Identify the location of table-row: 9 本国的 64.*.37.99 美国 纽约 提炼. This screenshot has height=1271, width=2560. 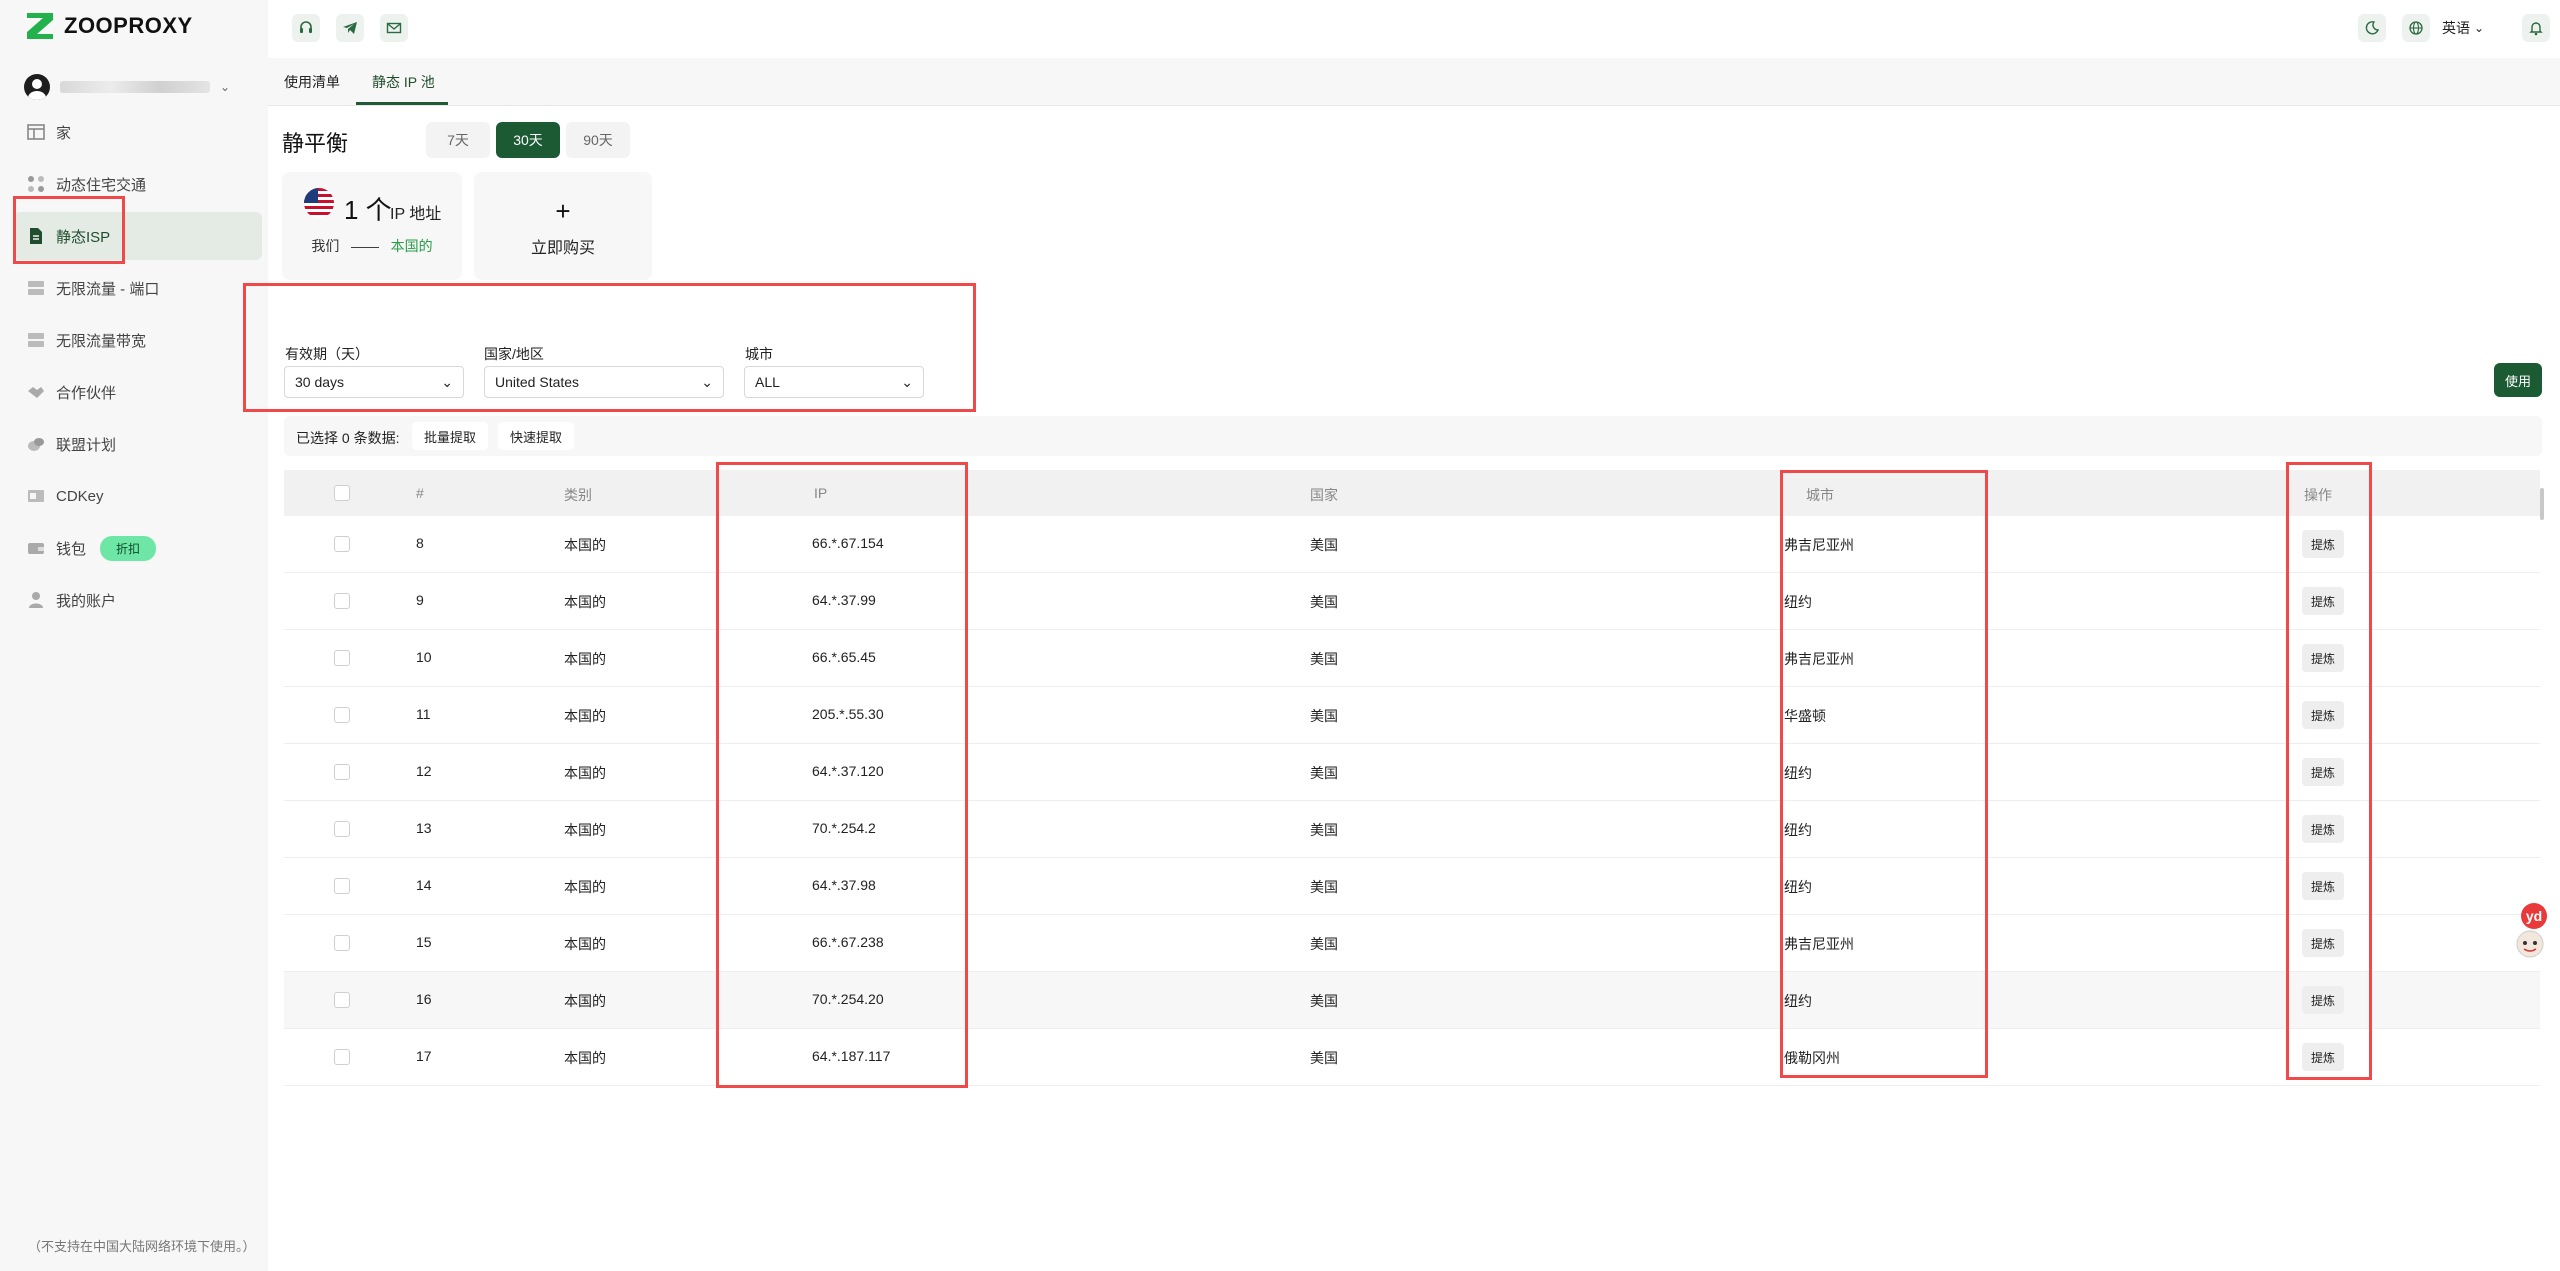
(1412, 601).